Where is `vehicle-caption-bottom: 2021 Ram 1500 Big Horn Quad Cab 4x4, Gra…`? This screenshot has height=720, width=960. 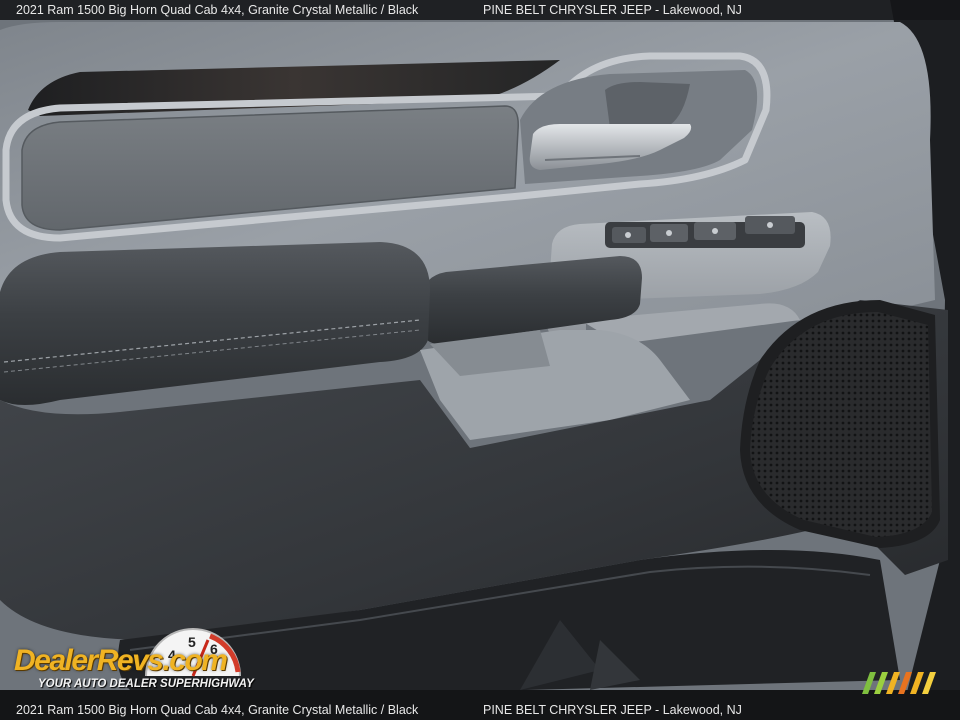
vehicle-caption-bottom: 2021 Ram 1500 Big Horn Quad Cab 4x4, Gra… is located at coordinates (217, 710).